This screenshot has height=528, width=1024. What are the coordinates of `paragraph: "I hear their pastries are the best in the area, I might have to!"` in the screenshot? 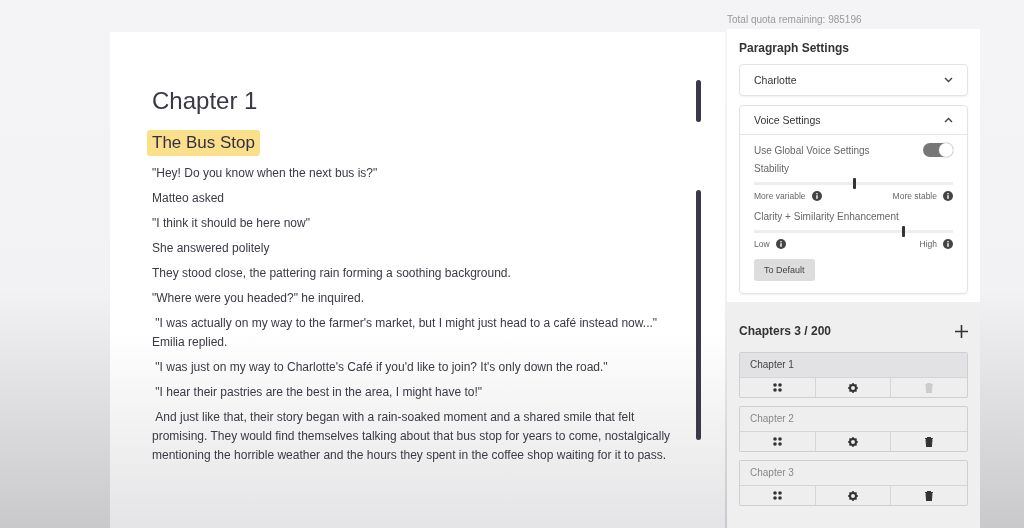 It's located at (319, 392).